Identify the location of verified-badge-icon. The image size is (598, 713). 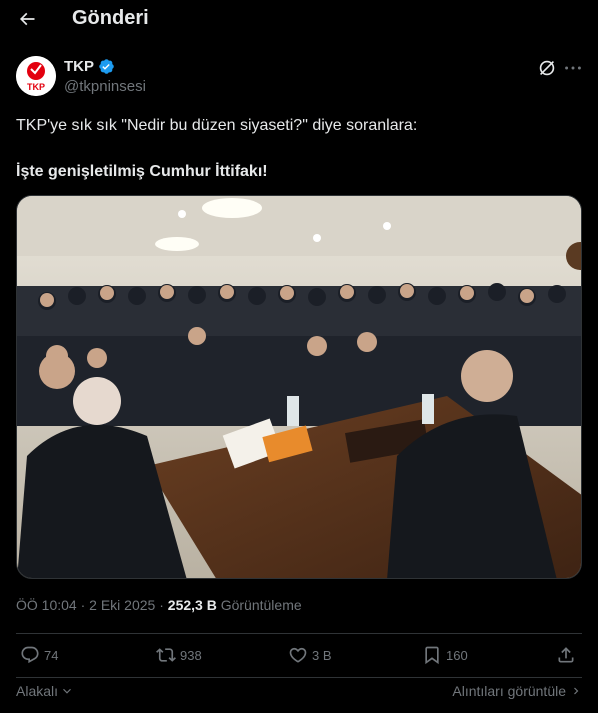
(106, 66).